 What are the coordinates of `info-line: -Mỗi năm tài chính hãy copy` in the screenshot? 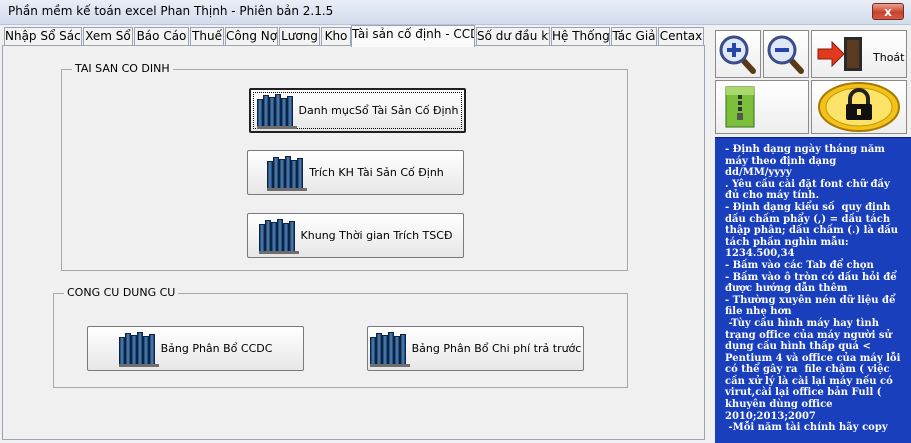 It's located at (806, 428).